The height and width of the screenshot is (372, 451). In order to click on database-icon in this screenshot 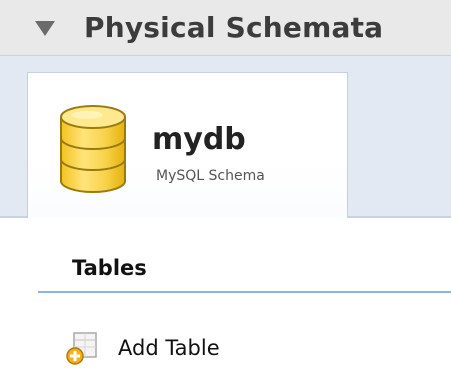, I will do `click(93, 149)`.